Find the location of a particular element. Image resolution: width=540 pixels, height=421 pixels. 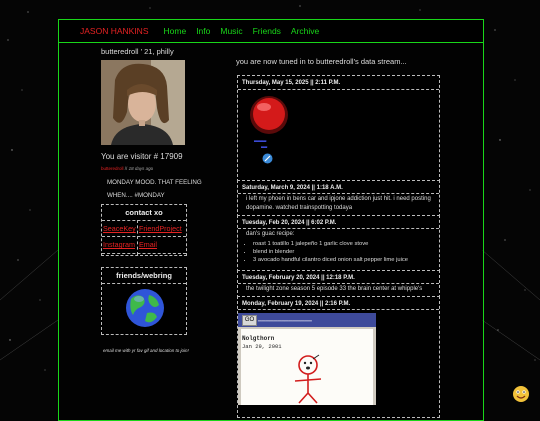

post-5-date: Monday, February 19, 2024 || 2:16 P.M. is located at coordinates (296, 304).